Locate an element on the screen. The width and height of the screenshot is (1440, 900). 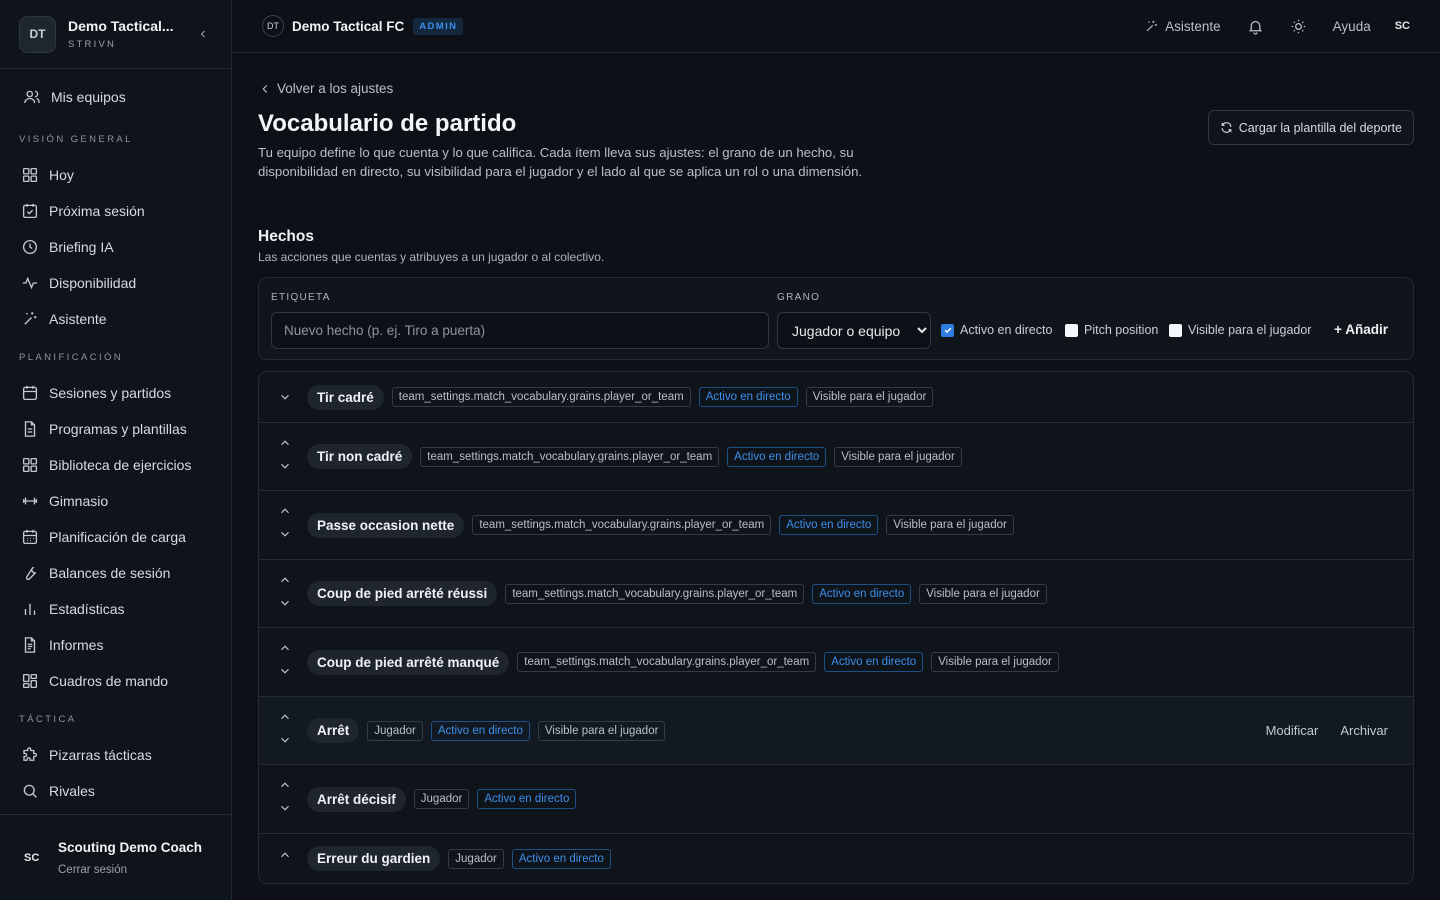
sidebar-item-today: Hoy is located at coordinates (115, 175).